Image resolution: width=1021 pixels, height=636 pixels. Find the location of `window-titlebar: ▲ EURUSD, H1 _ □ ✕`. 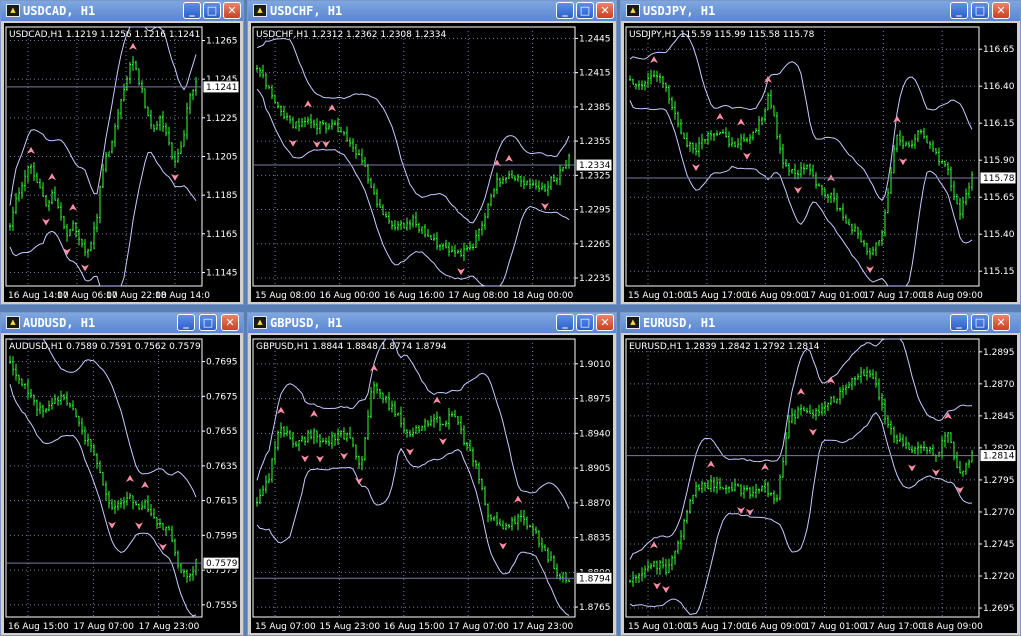

window-titlebar: ▲ EURUSD, H1 _ □ ✕ is located at coordinates (820, 323).